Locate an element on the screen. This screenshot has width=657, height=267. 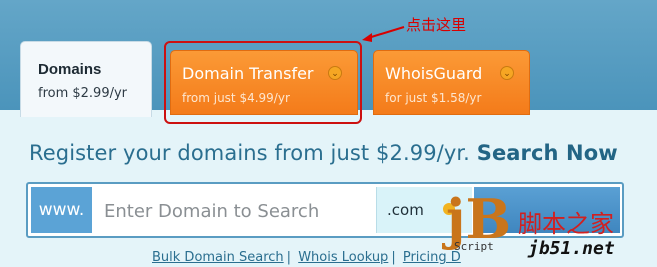
watermark-url: jb51.net is located at coordinates (571, 248).